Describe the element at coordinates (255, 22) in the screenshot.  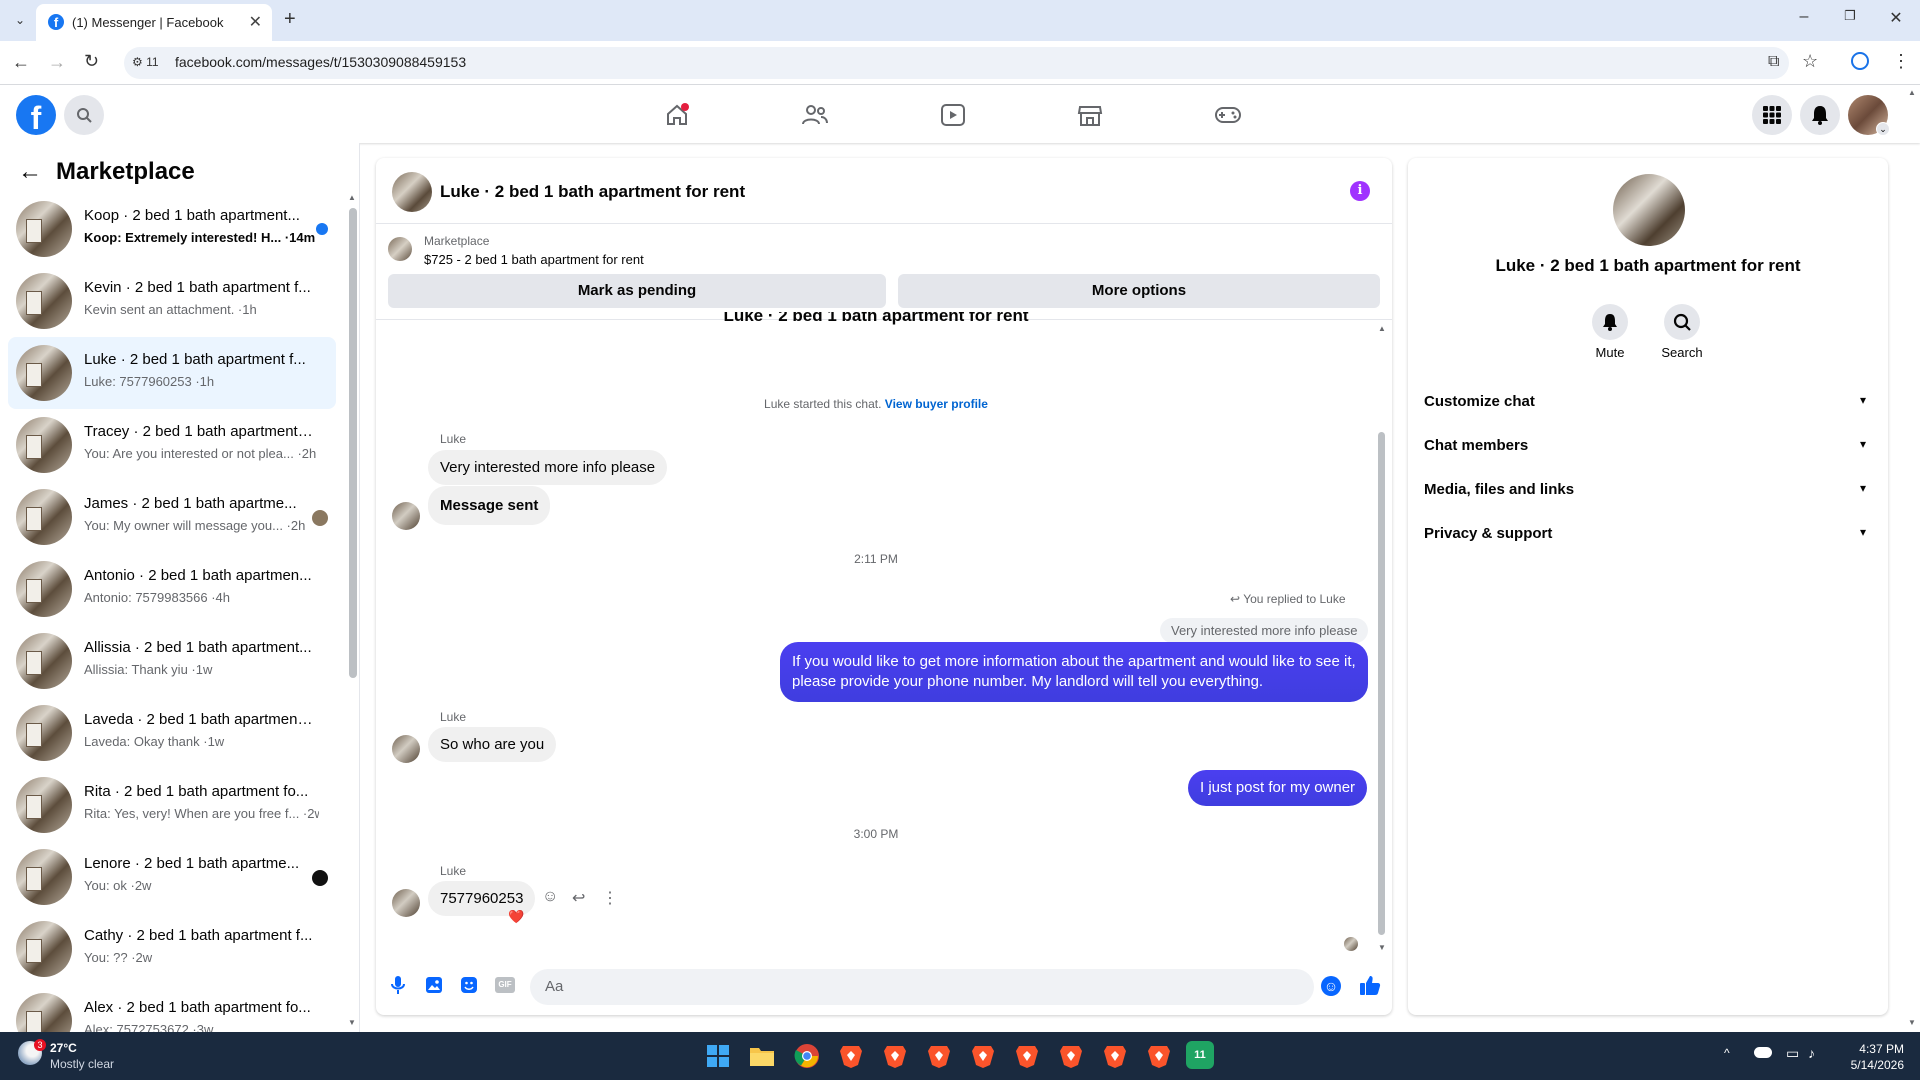
I see `tab-close-icon: ✕` at that location.